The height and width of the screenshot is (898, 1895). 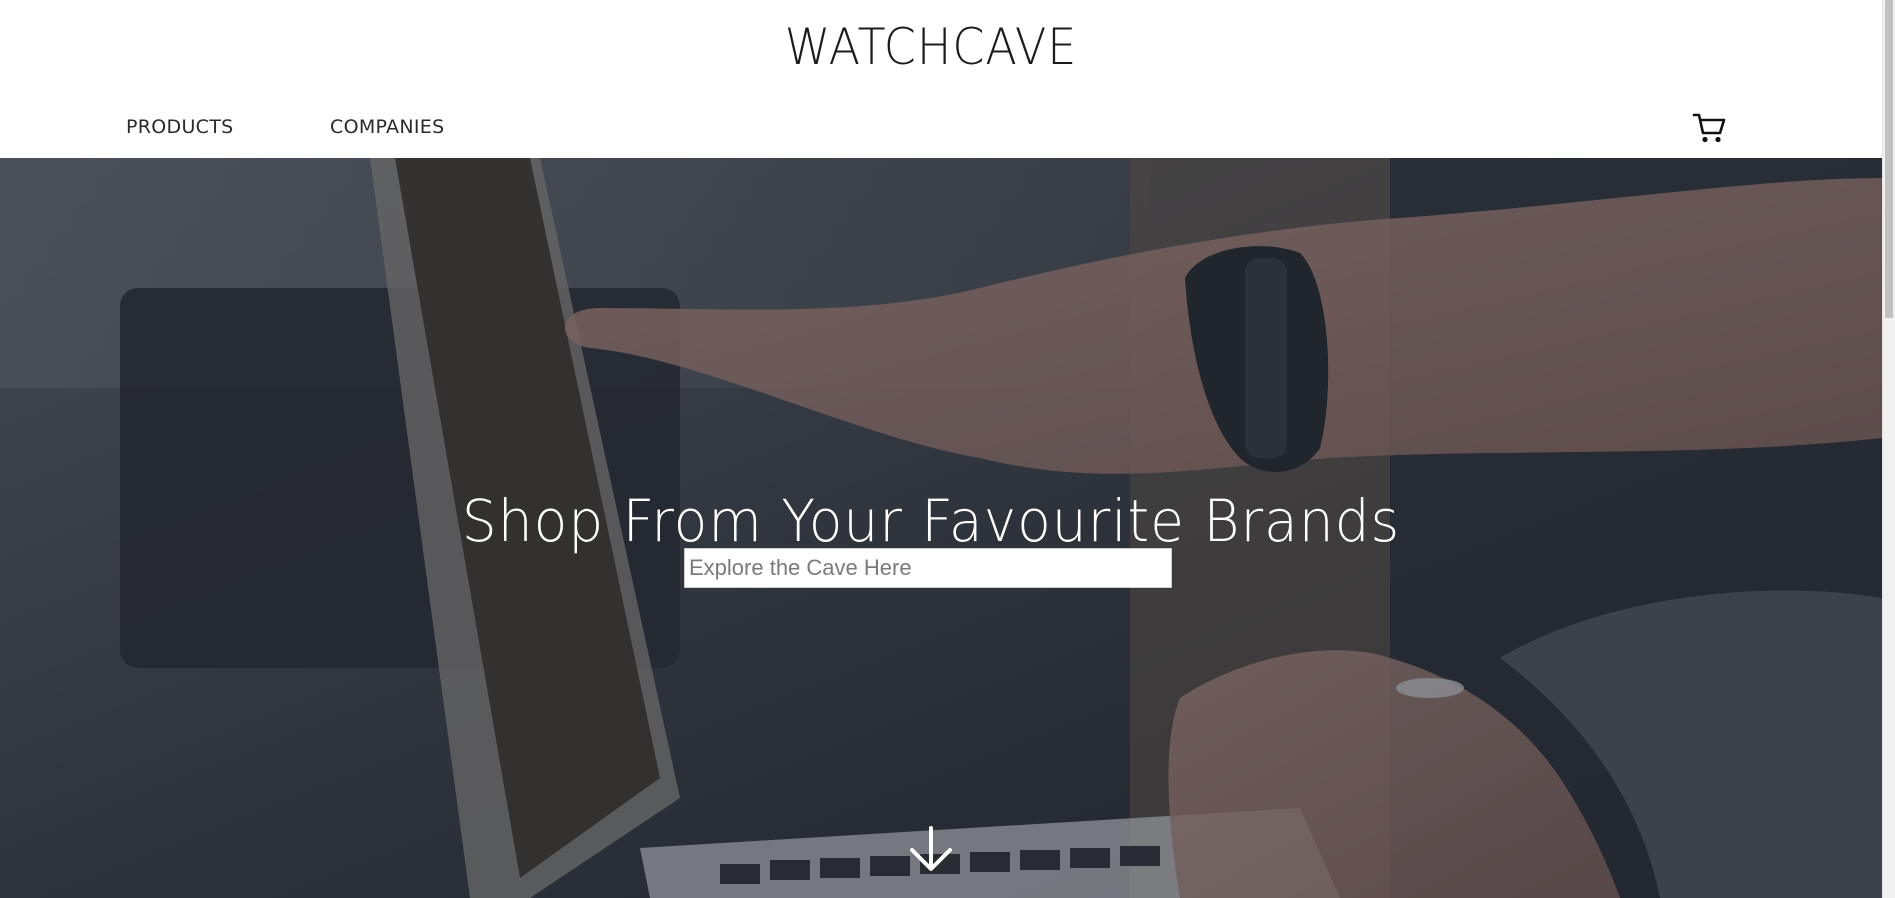 I want to click on scrollbar-thumb, so click(x=1889, y=159).